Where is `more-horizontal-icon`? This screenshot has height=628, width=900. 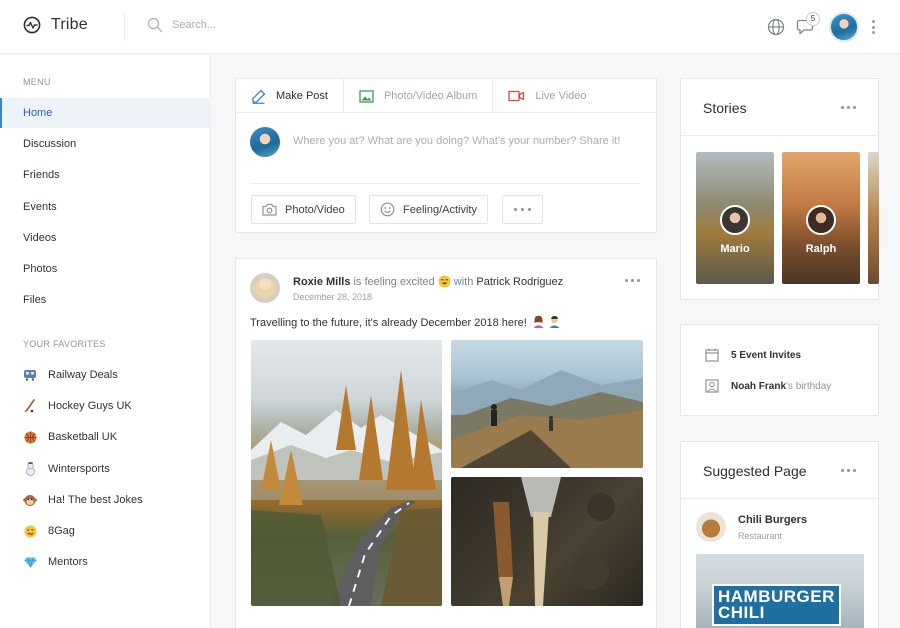
more-horizontal-icon is located at coordinates (522, 209).